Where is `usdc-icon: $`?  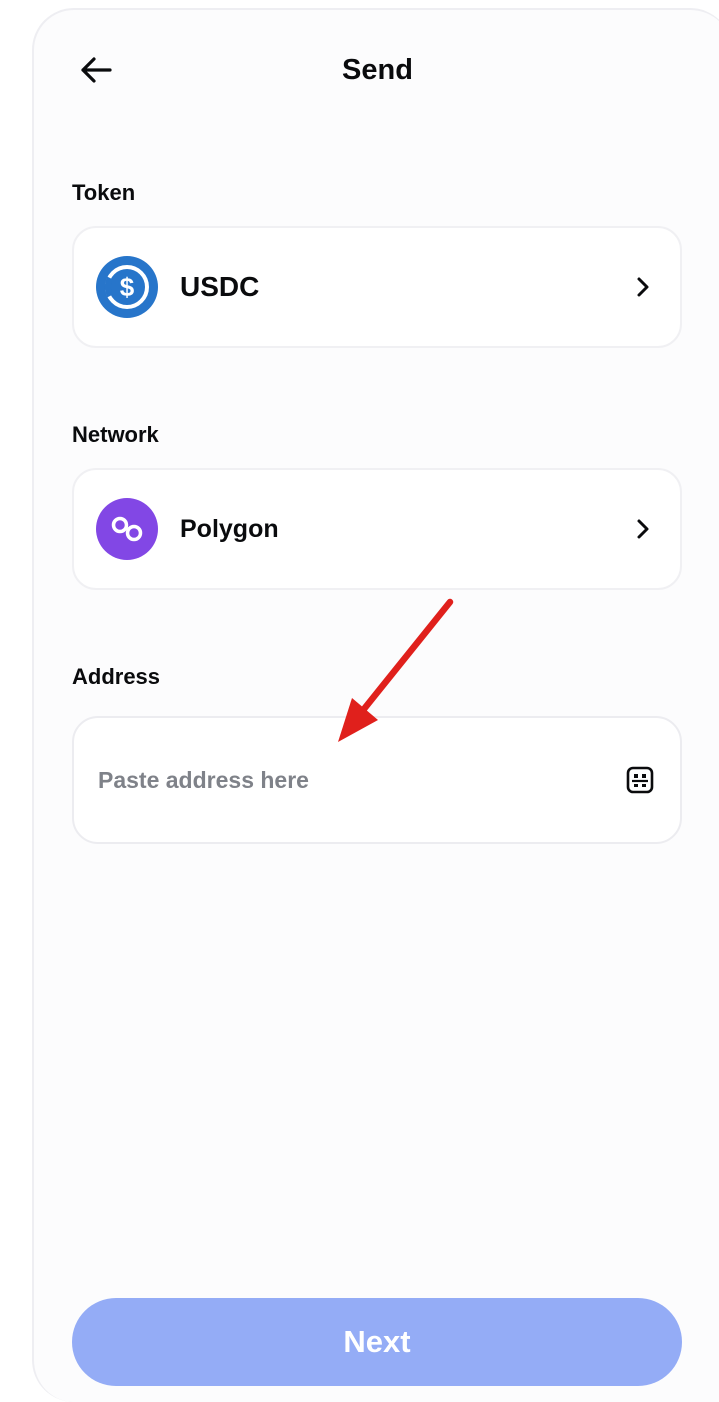 usdc-icon: $ is located at coordinates (127, 287).